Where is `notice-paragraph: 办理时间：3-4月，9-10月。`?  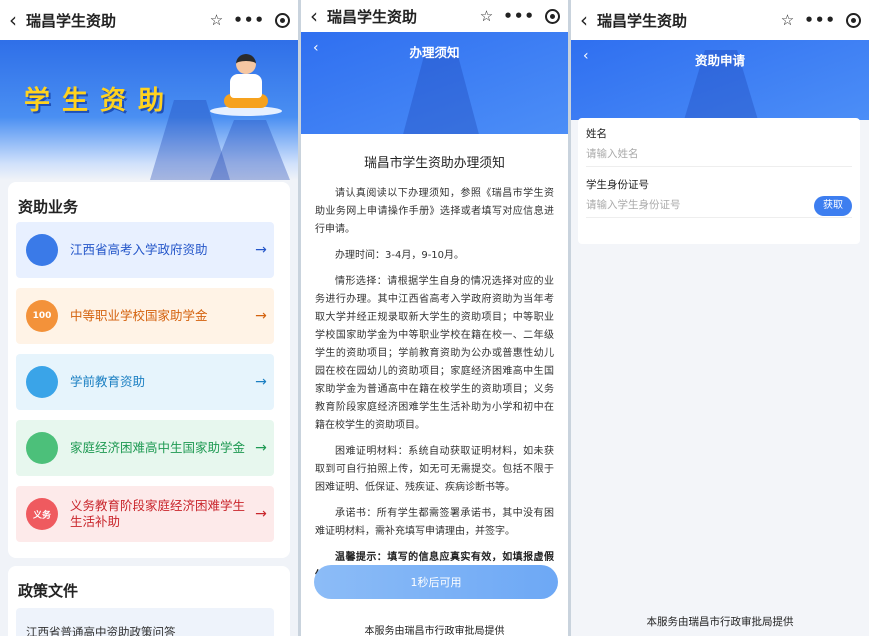
notice-paragraph: 办理时间：3-4月，9-10月。 is located at coordinates (400, 255).